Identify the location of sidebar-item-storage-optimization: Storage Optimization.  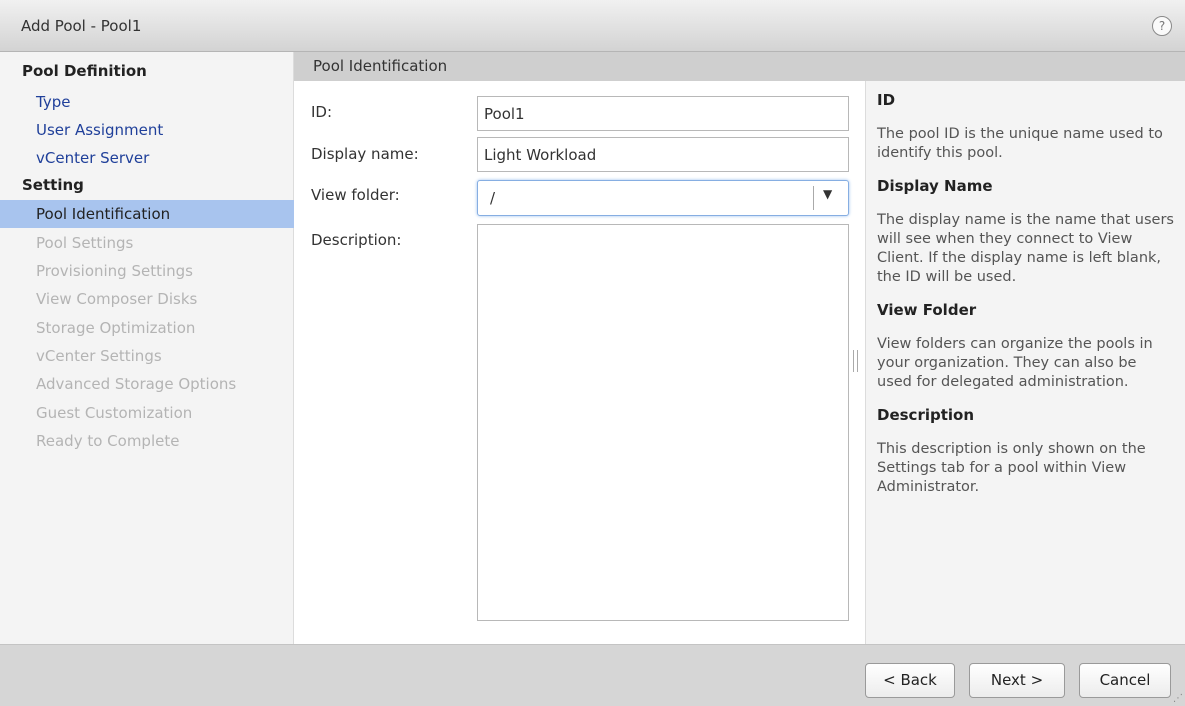
(116, 328).